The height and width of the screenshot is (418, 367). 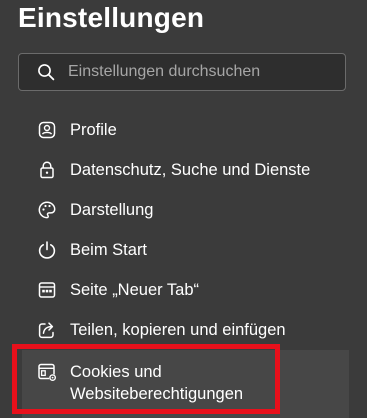 What do you see at coordinates (47, 210) in the screenshot?
I see `palette-icon` at bounding box center [47, 210].